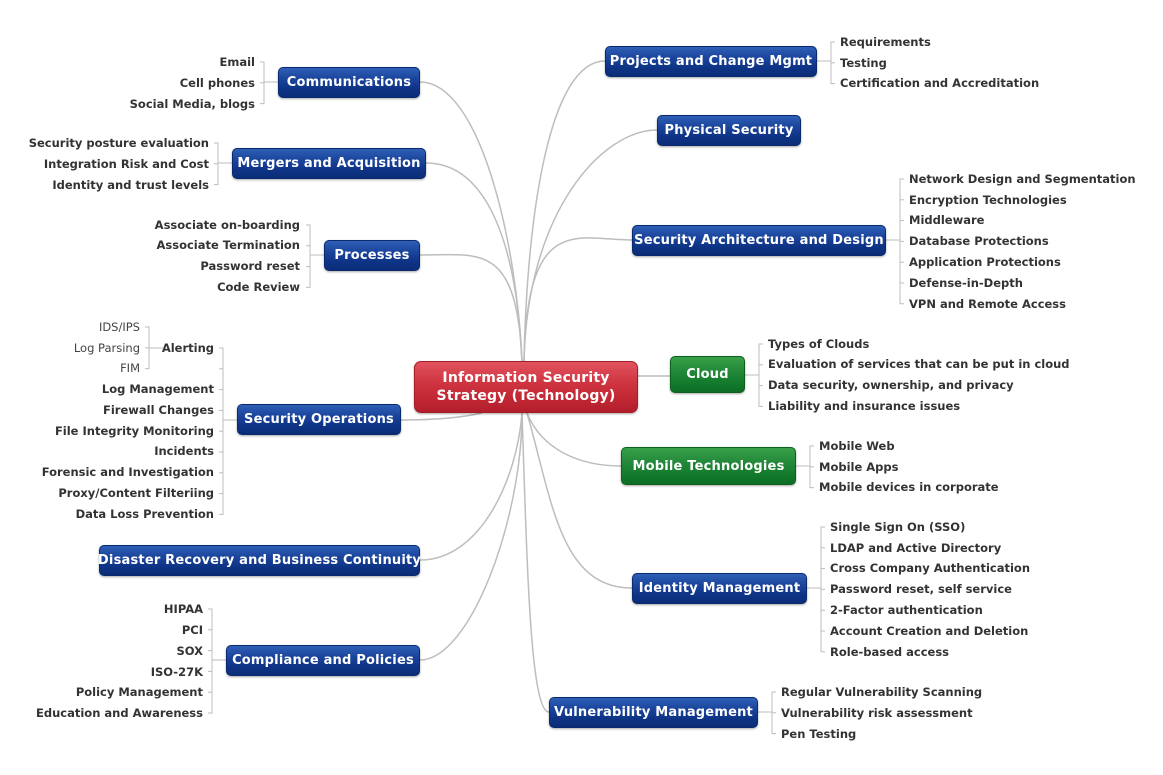  What do you see at coordinates (258, 287) in the screenshot?
I see `leaf-code-review: Code Review` at bounding box center [258, 287].